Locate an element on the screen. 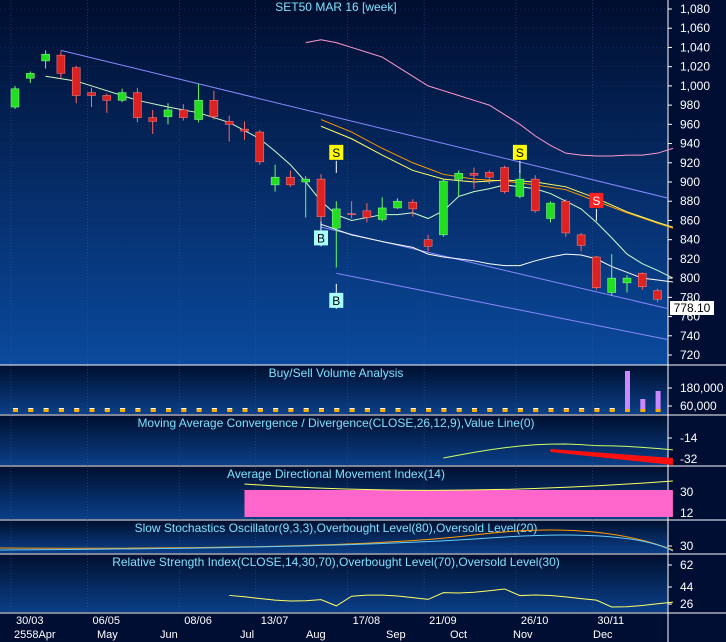  price-tick-label: 900 is located at coordinates (690, 182).